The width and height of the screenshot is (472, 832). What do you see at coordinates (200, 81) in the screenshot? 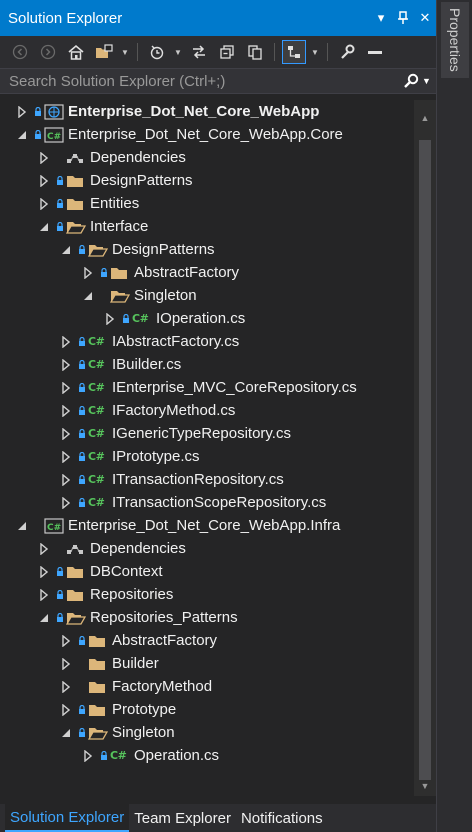
I see `search-input` at bounding box center [200, 81].